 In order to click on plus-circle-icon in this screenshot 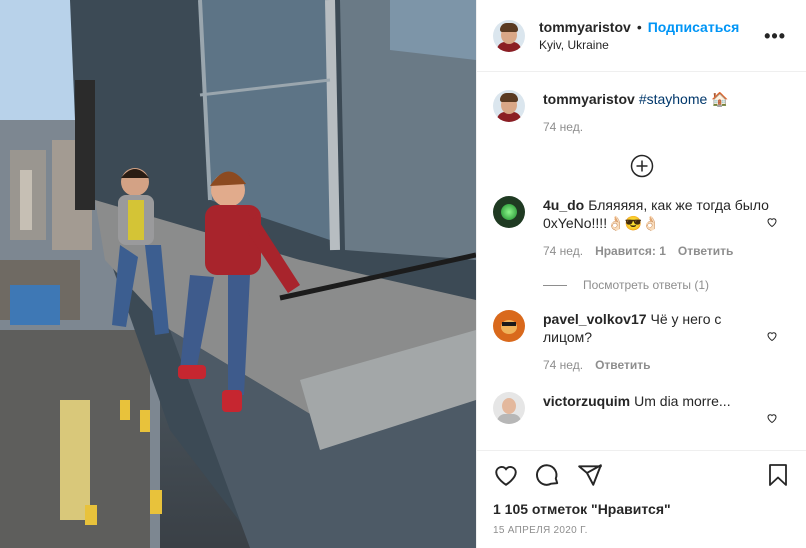, I will do `click(642, 166)`.